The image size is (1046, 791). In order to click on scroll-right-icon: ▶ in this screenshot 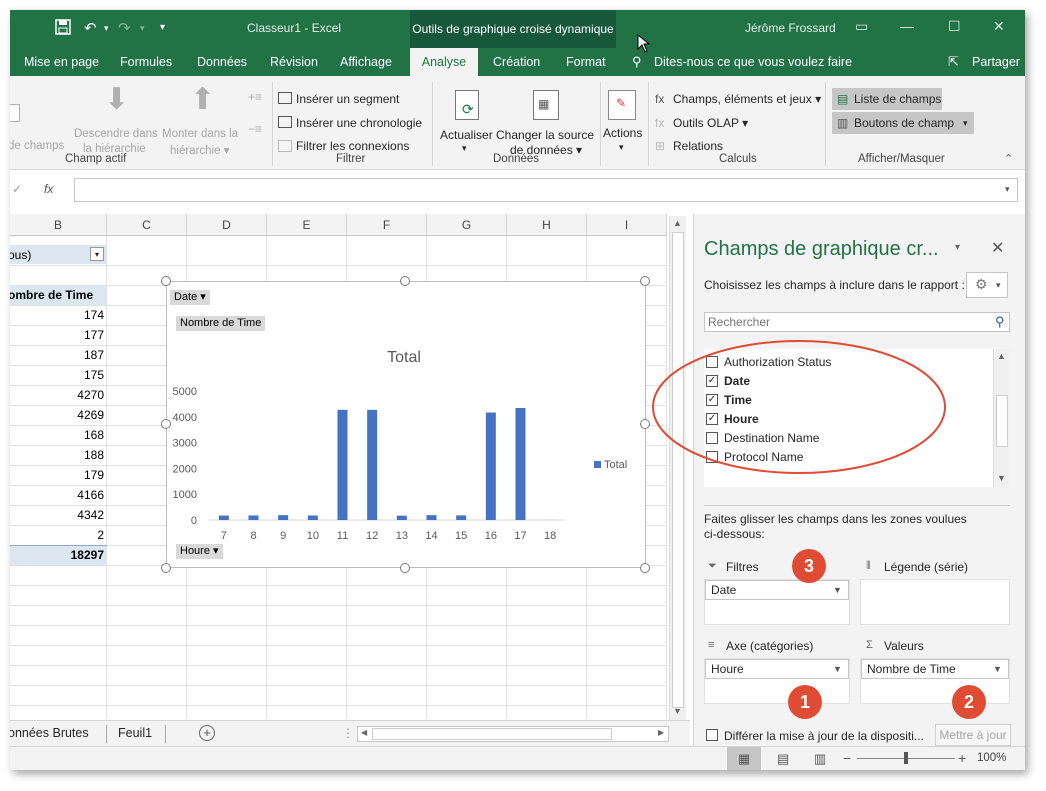, I will do `click(661, 732)`.